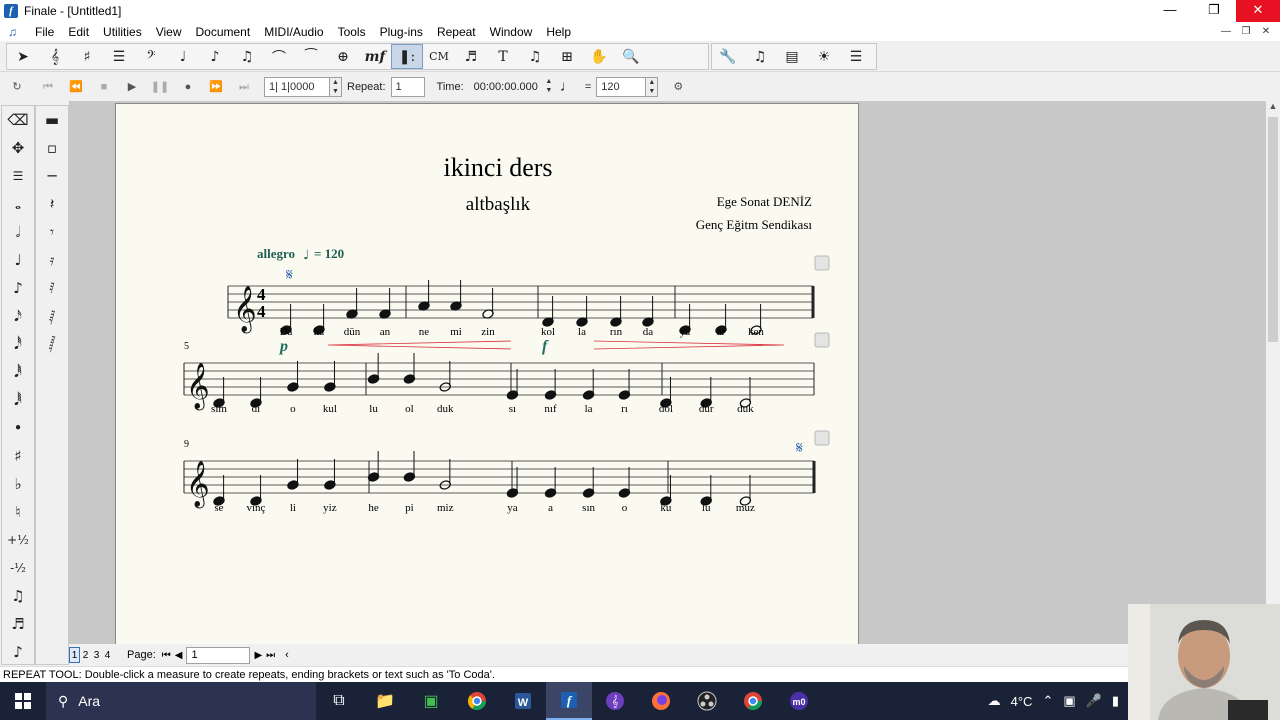 This screenshot has height=720, width=1280. I want to click on stop-icon: ■, so click(104, 87).